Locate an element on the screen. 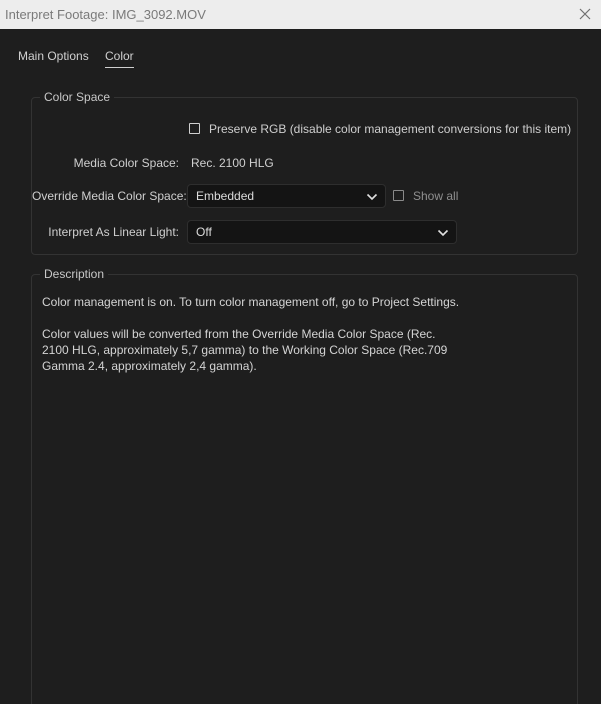 This screenshot has width=601, height=704. preserve-rgb-checkbox is located at coordinates (194, 128).